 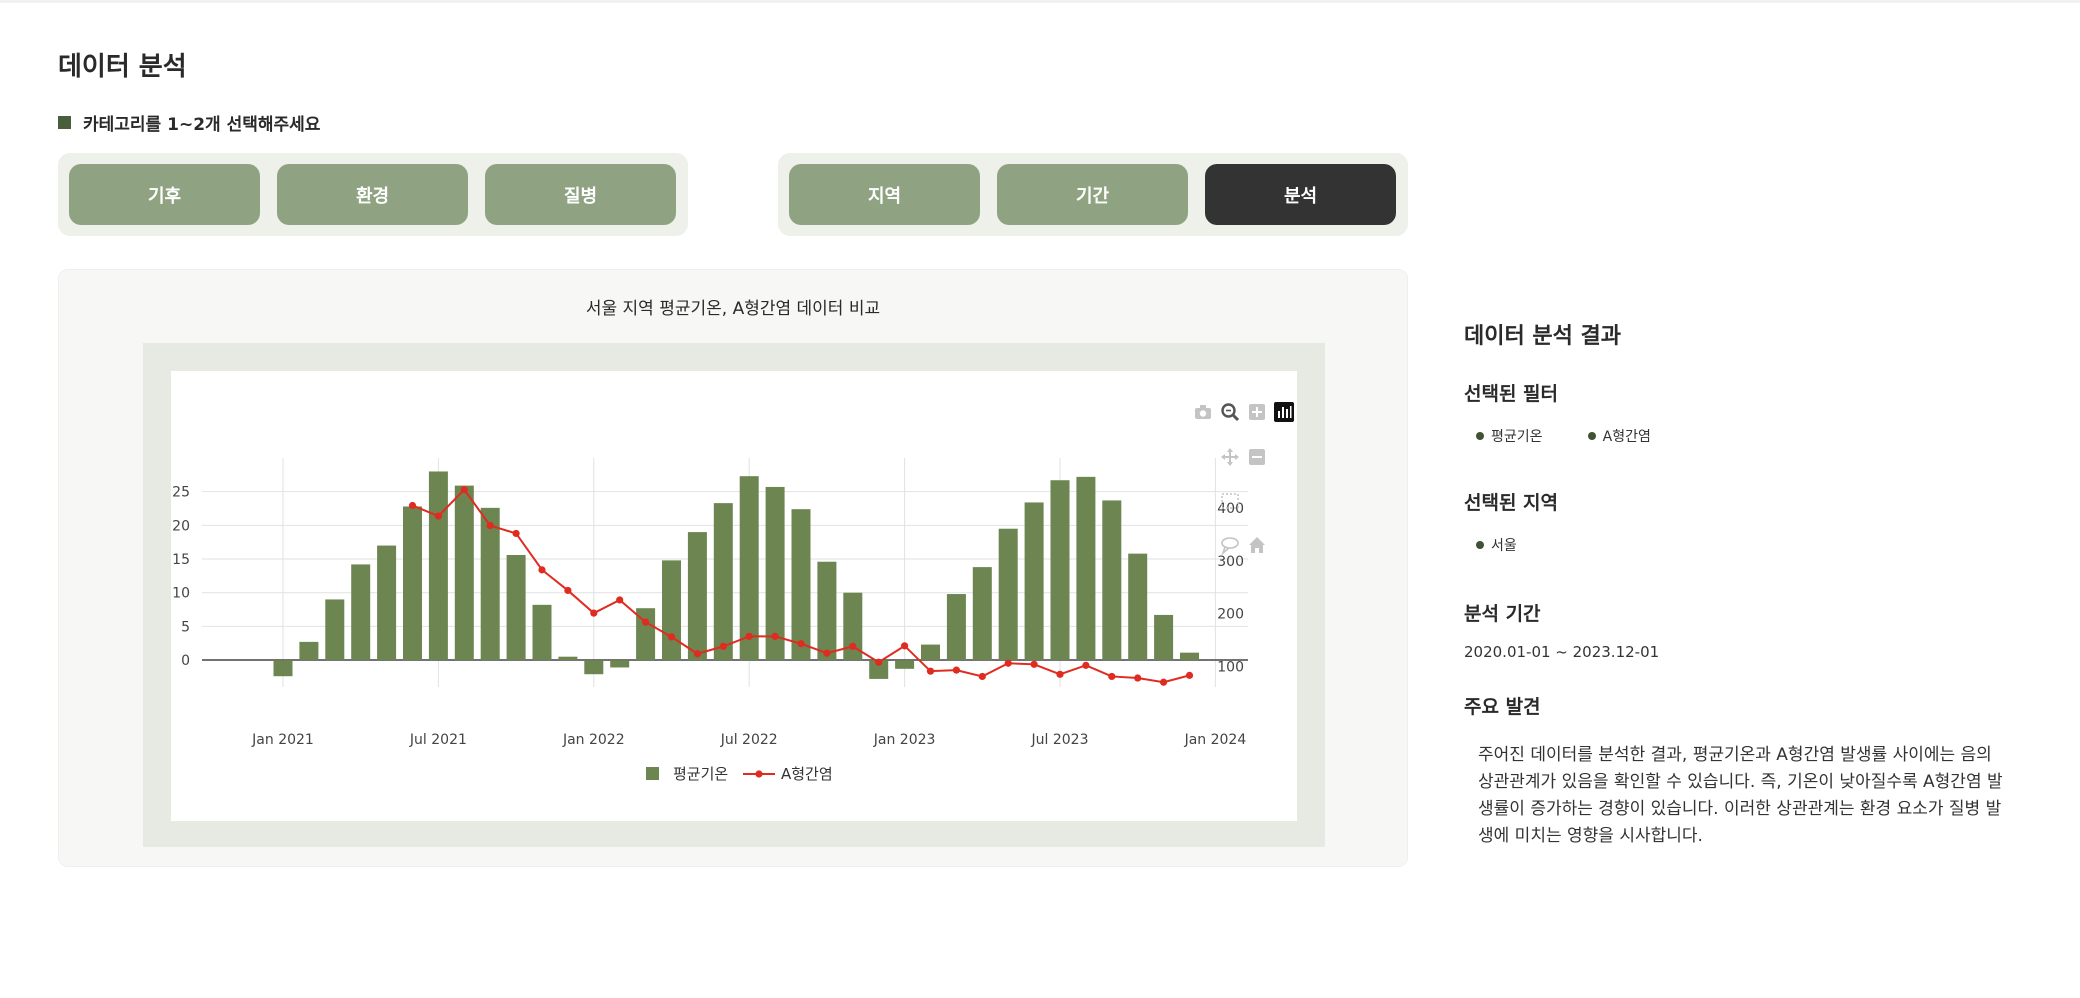 What do you see at coordinates (749, 740) in the screenshot?
I see `x-tick-label: Jul 2022` at bounding box center [749, 740].